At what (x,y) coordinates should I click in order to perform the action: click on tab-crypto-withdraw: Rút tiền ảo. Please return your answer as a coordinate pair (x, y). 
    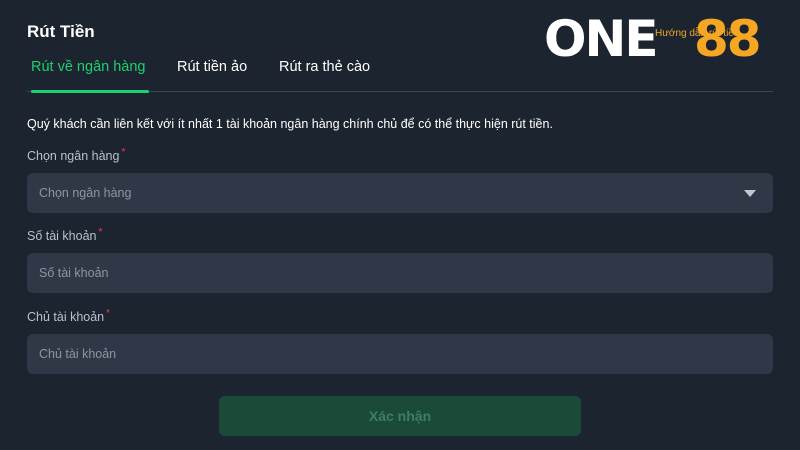
    Looking at the image, I should click on (212, 74).